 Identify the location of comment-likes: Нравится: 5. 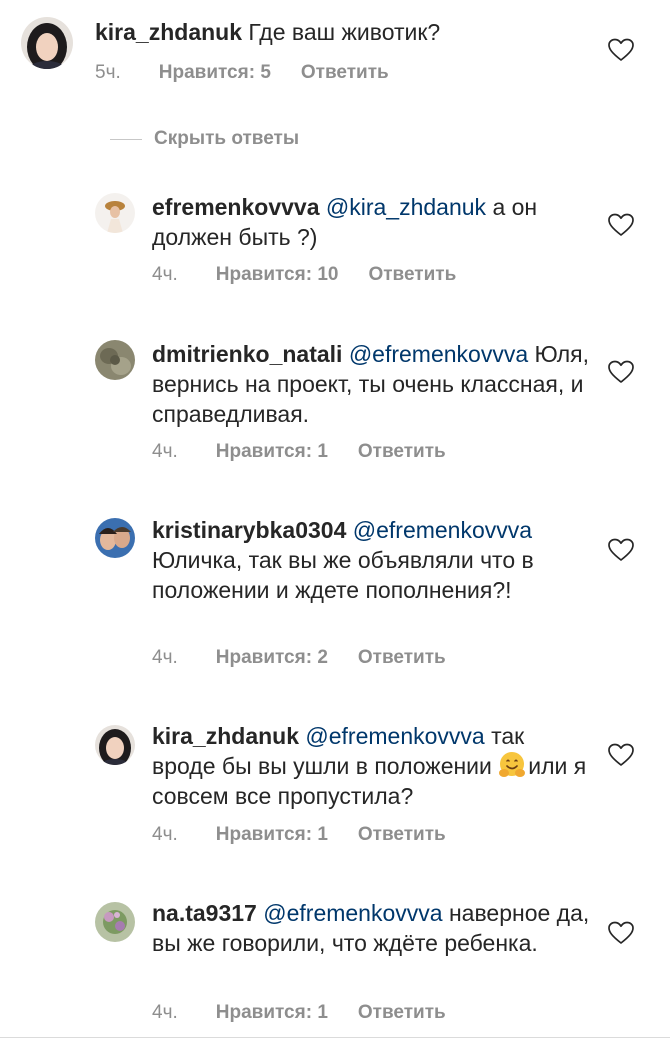
(215, 73).